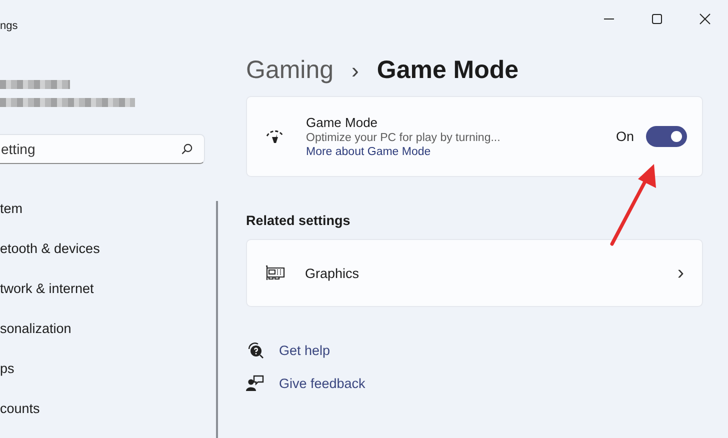 The width and height of the screenshot is (728, 438). I want to click on toggle-switch, so click(666, 136).